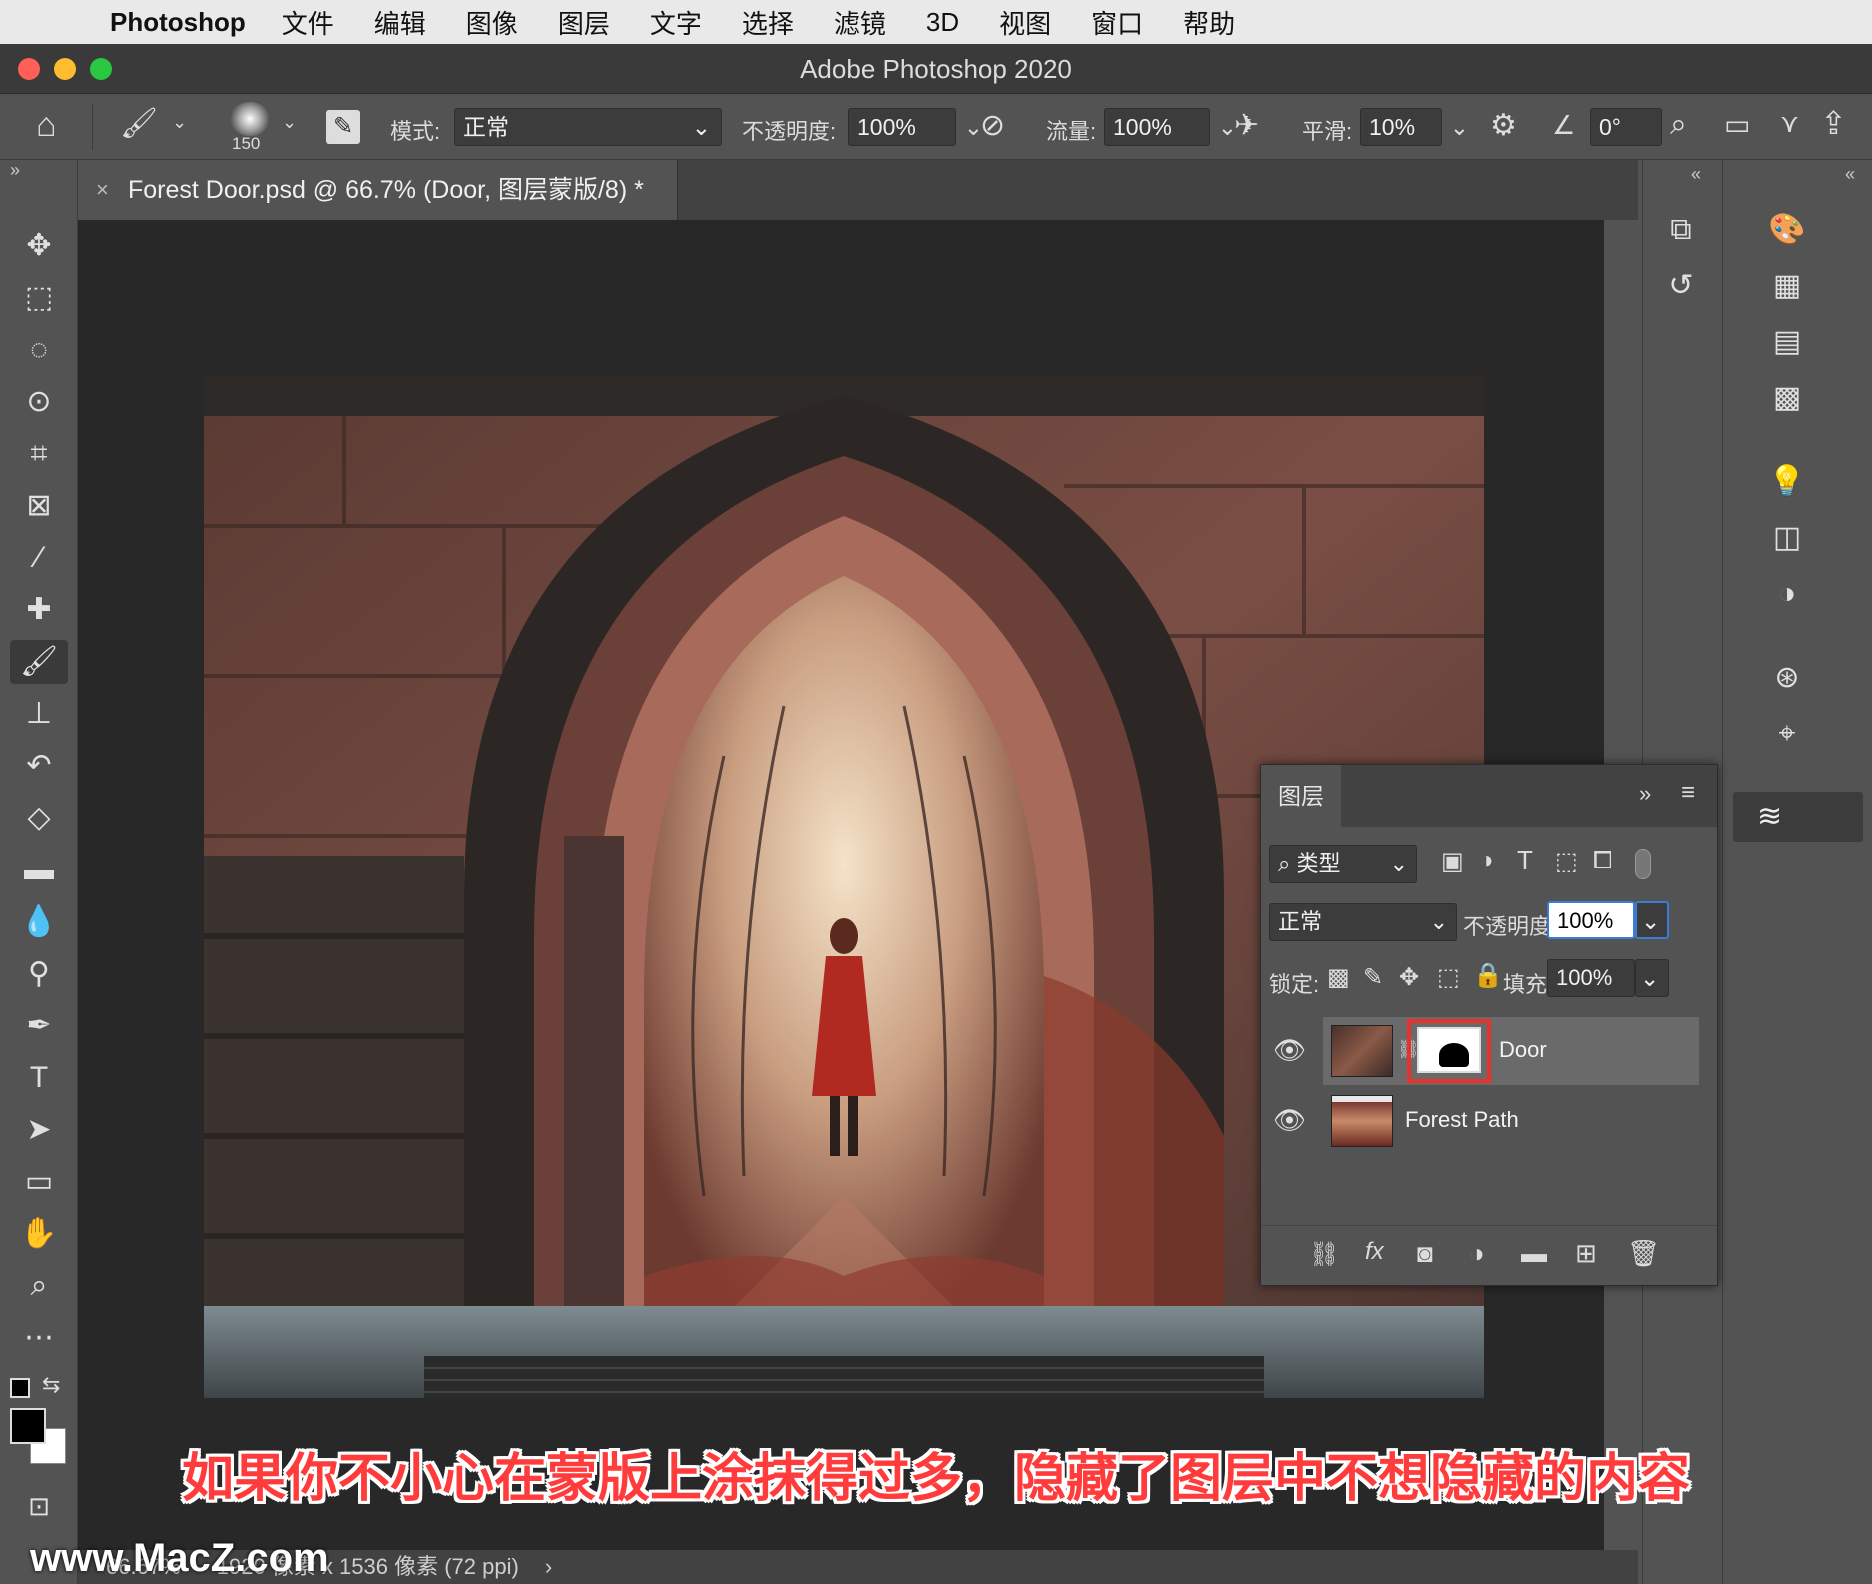  Describe the element at coordinates (39, 818) in the screenshot. I see `eraser-tool-icon: ◇` at that location.